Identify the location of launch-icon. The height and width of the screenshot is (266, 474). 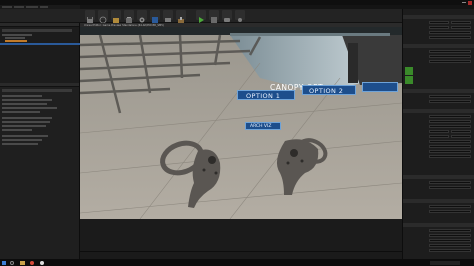
(214, 16).